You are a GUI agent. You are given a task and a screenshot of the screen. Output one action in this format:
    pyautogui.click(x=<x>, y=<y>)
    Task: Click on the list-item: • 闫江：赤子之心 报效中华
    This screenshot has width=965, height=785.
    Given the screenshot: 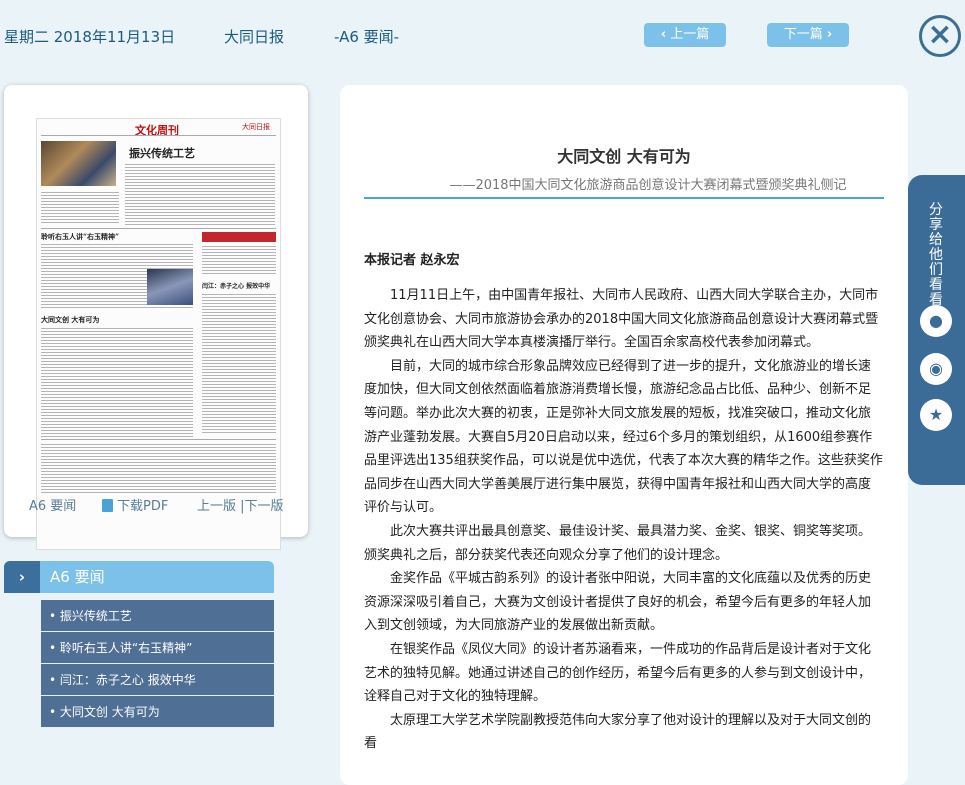 What is the action you would take?
    pyautogui.click(x=157, y=680)
    